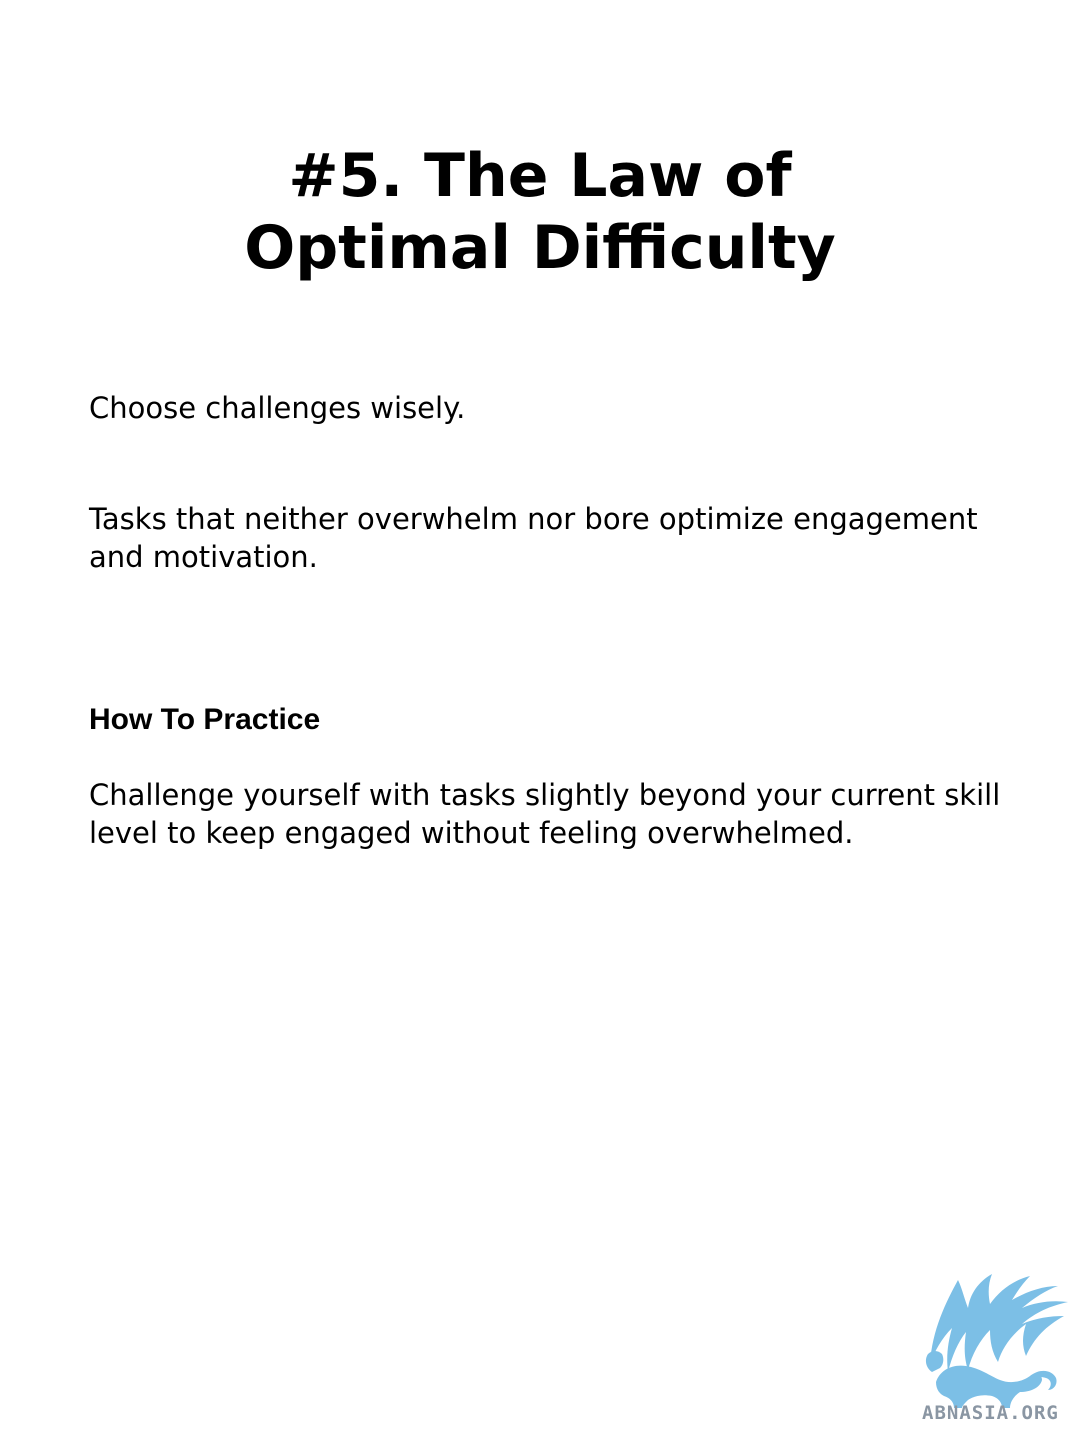  What do you see at coordinates (540, 176) in the screenshot?
I see `title-line-1: #5. The Law of` at bounding box center [540, 176].